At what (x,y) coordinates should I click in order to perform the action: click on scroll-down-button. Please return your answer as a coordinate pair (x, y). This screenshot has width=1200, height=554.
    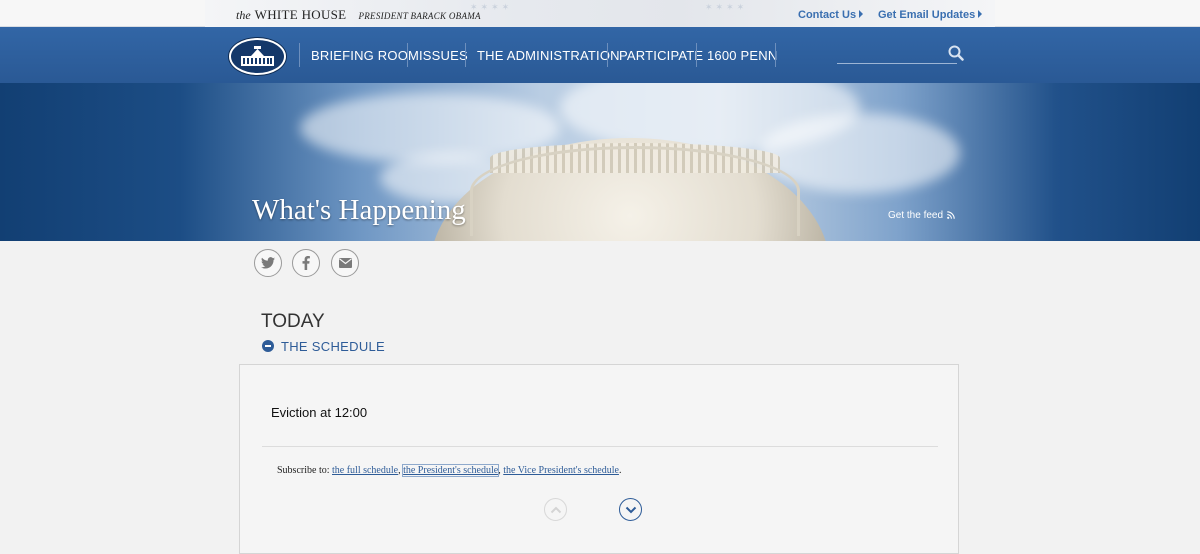
    Looking at the image, I should click on (630, 509).